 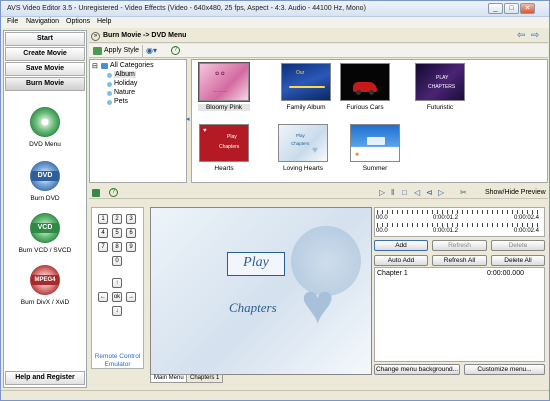 What do you see at coordinates (440, 82) in the screenshot?
I see `futuristic-thumbnail: PLAY CHAPTERS` at bounding box center [440, 82].